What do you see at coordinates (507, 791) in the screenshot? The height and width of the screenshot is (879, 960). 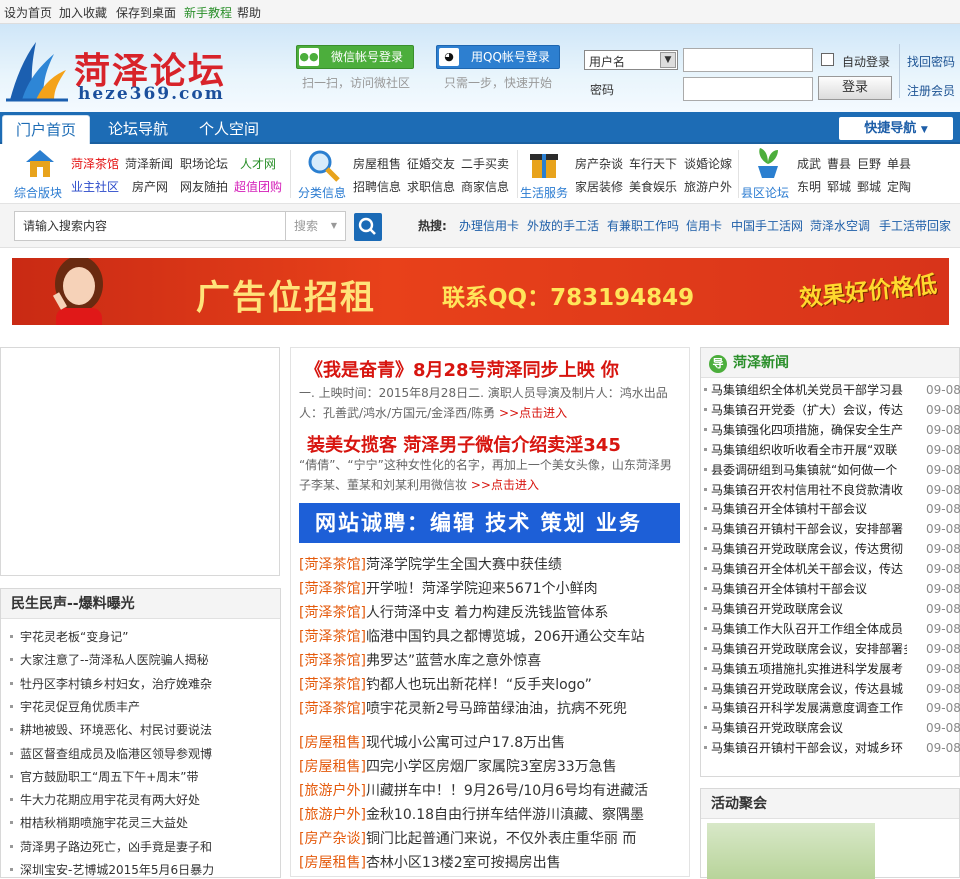 I see `thread-title: 川藏拼车中！！9月26号/10月6号均有进藏活` at bounding box center [507, 791].